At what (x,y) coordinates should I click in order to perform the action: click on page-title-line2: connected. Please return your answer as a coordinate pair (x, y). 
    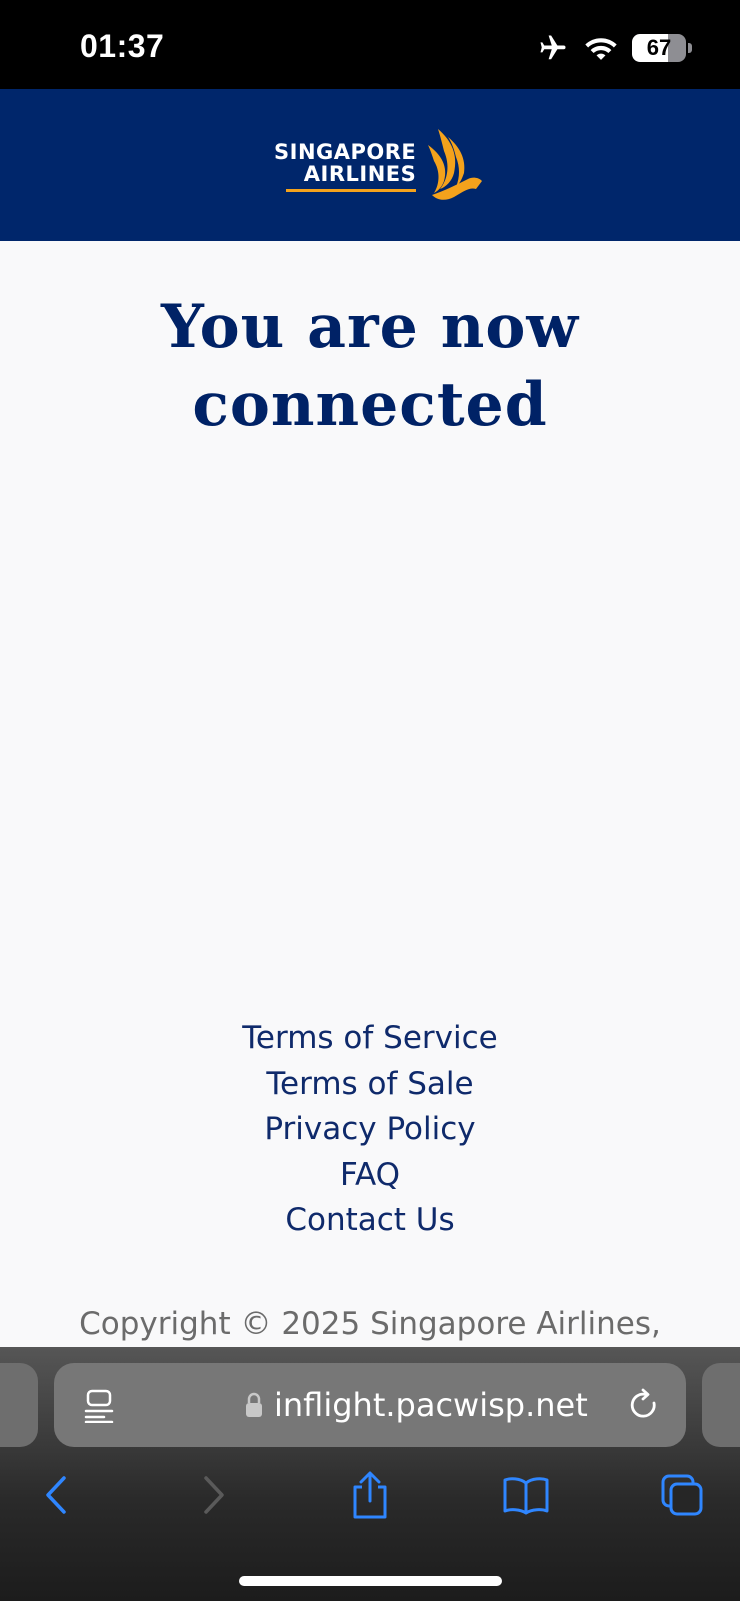
    Looking at the image, I should click on (370, 405).